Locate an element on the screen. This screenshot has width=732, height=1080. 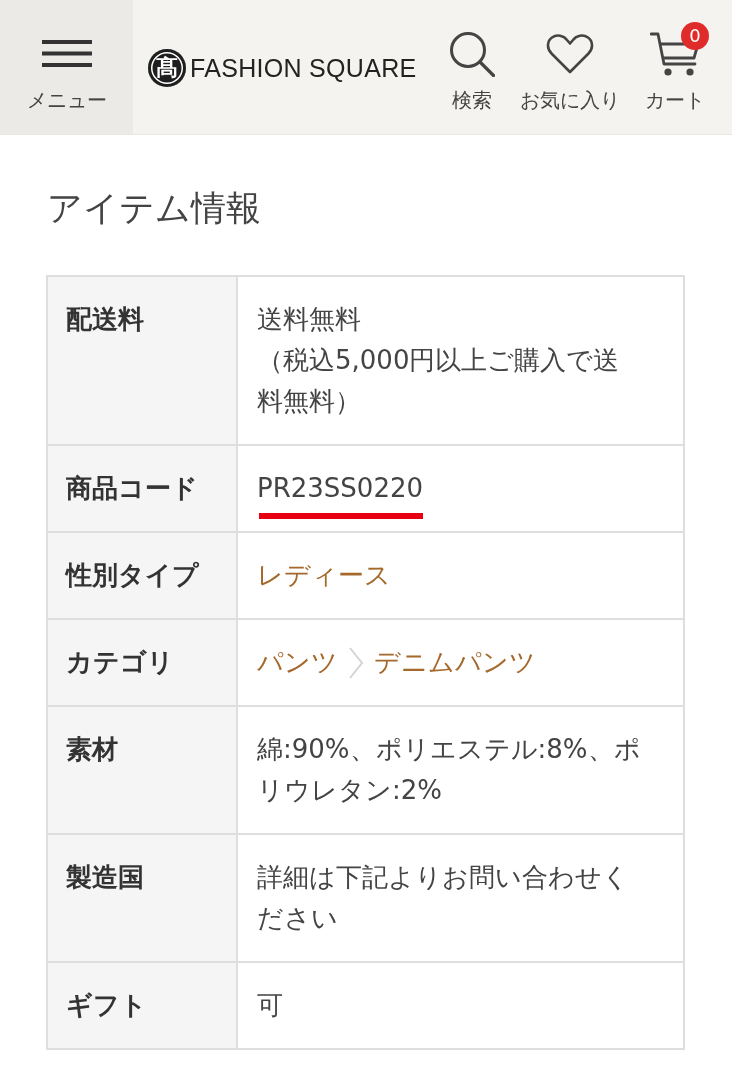
cell-text: 詳細は下記よりお問い合わせください is located at coordinates (443, 898).